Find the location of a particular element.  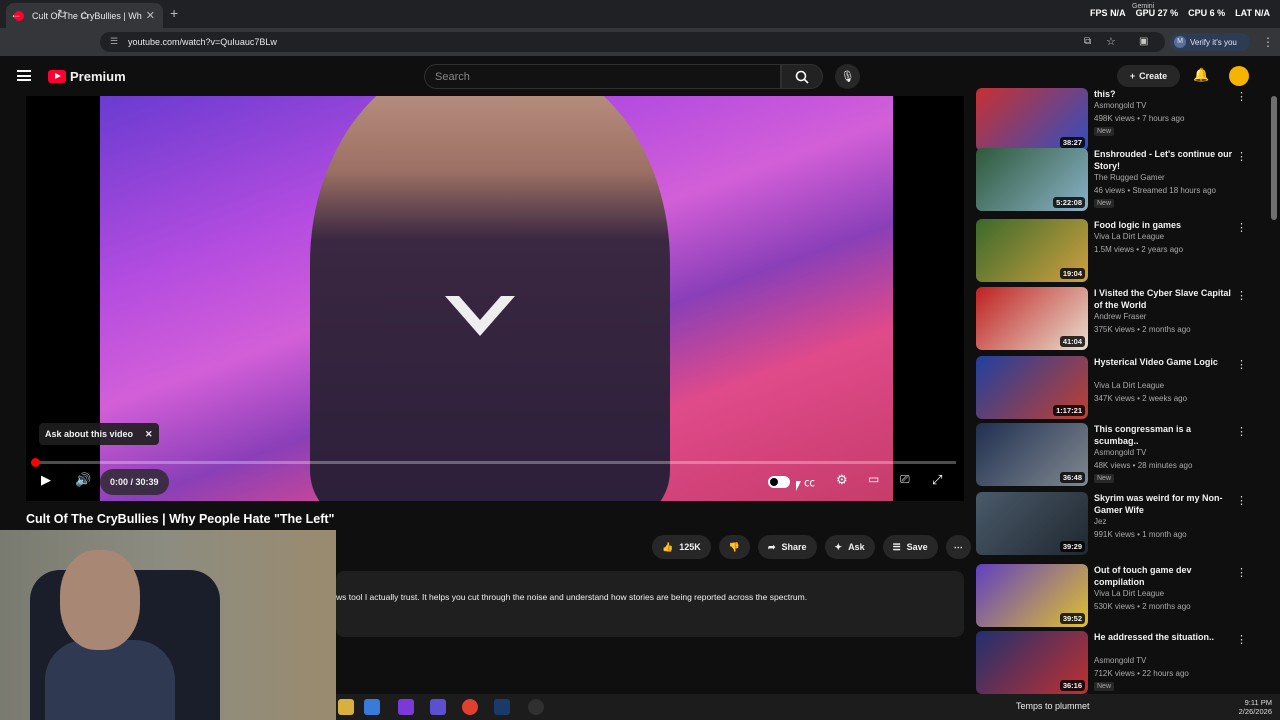

fullscreen-icon: ⤢ is located at coordinates (937, 480).